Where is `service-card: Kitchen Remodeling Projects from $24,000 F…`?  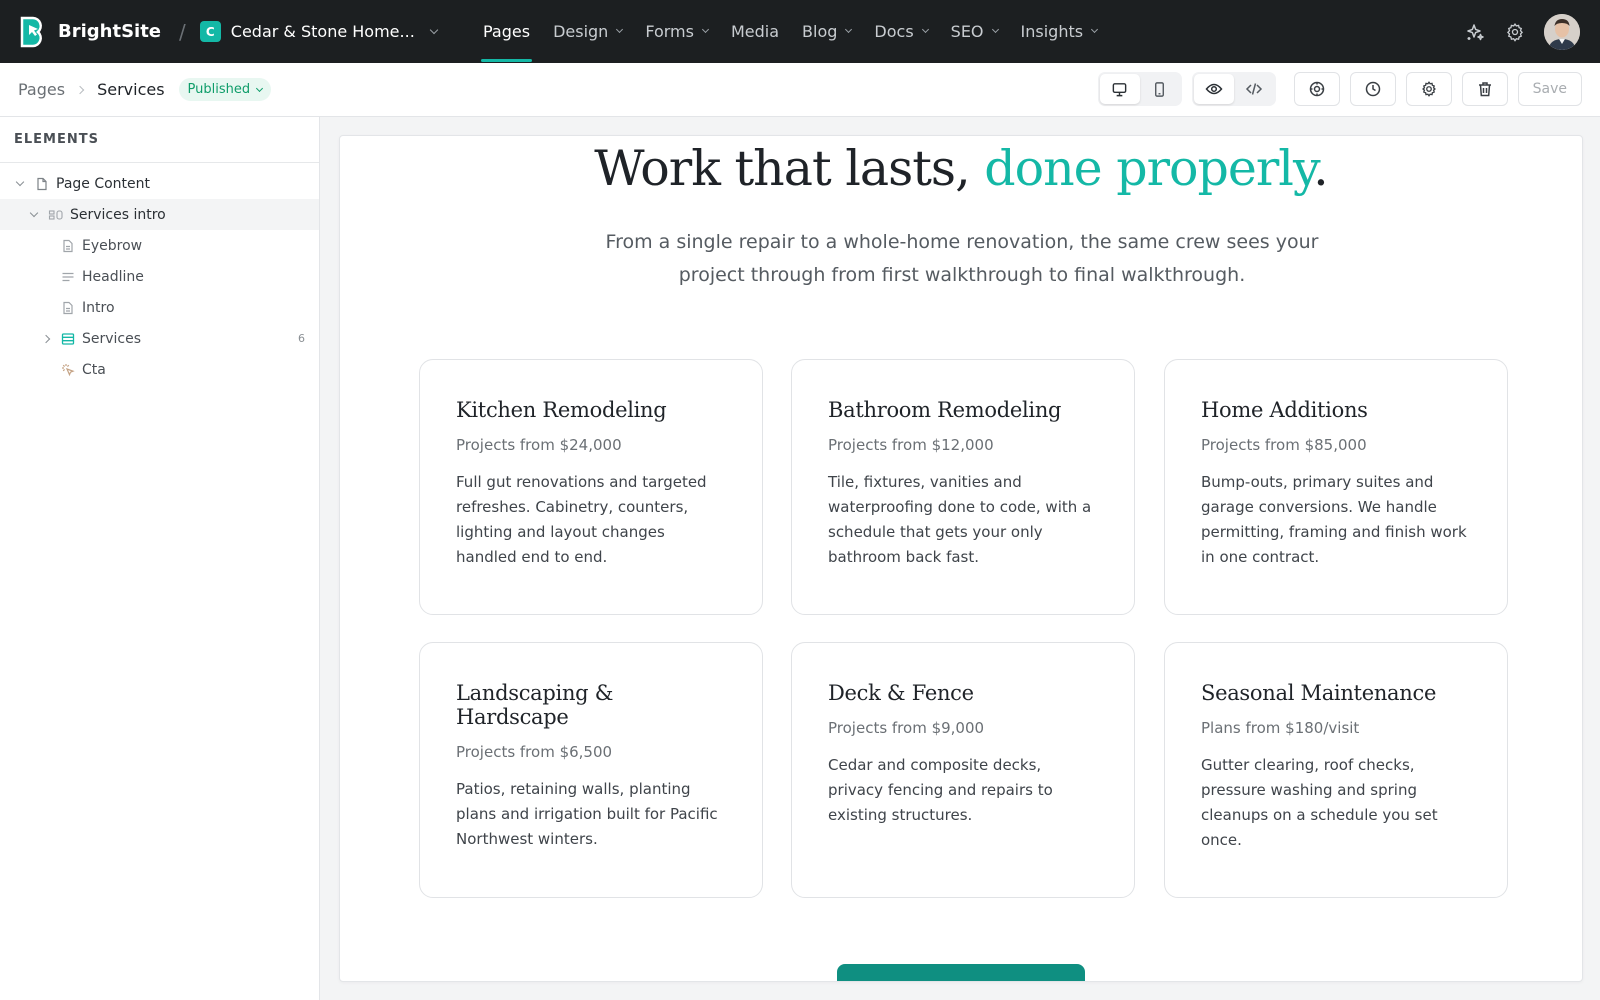
service-card: Kitchen Remodeling Projects from $24,000 F… is located at coordinates (591, 487).